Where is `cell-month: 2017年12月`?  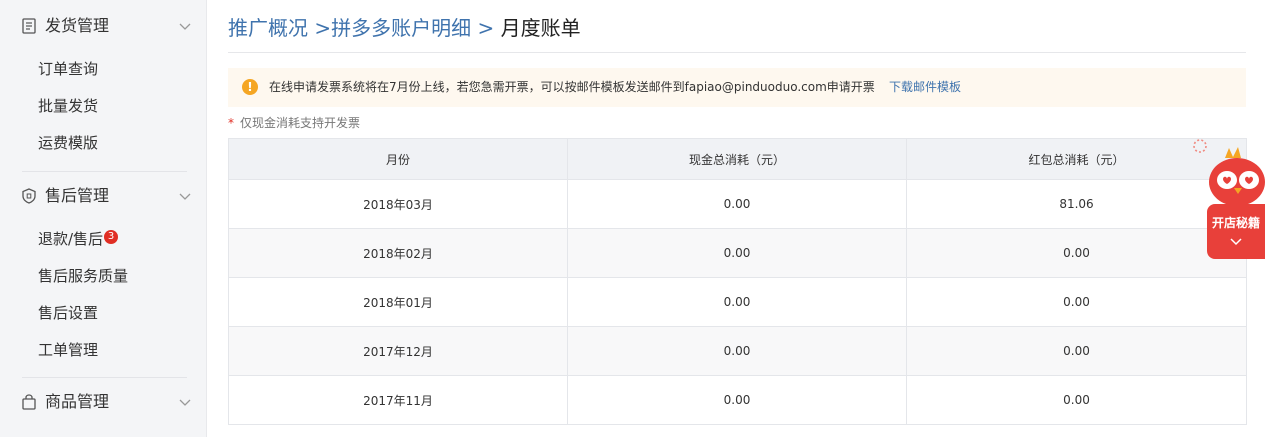 cell-month: 2017年12月 is located at coordinates (398, 351).